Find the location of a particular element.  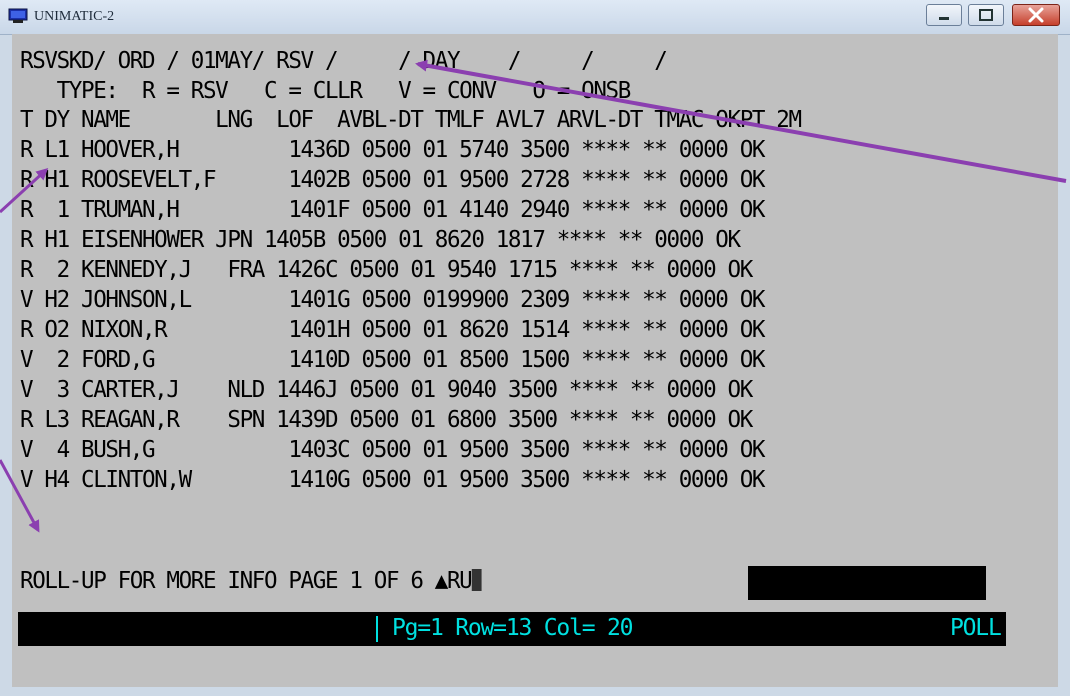

title-bar: UNIMATIC-2 is located at coordinates (535, 17).